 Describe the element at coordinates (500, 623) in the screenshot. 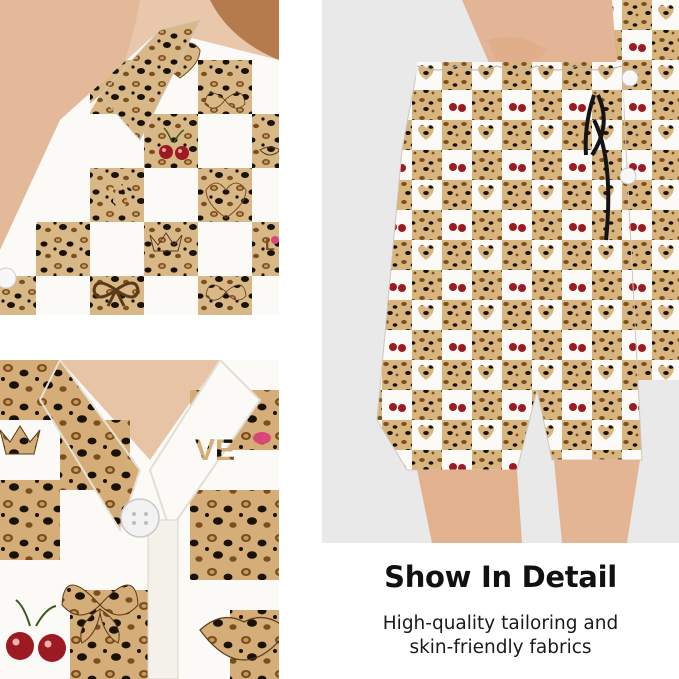

I see `subtitle-line-1: High-quality tailoring and` at that location.